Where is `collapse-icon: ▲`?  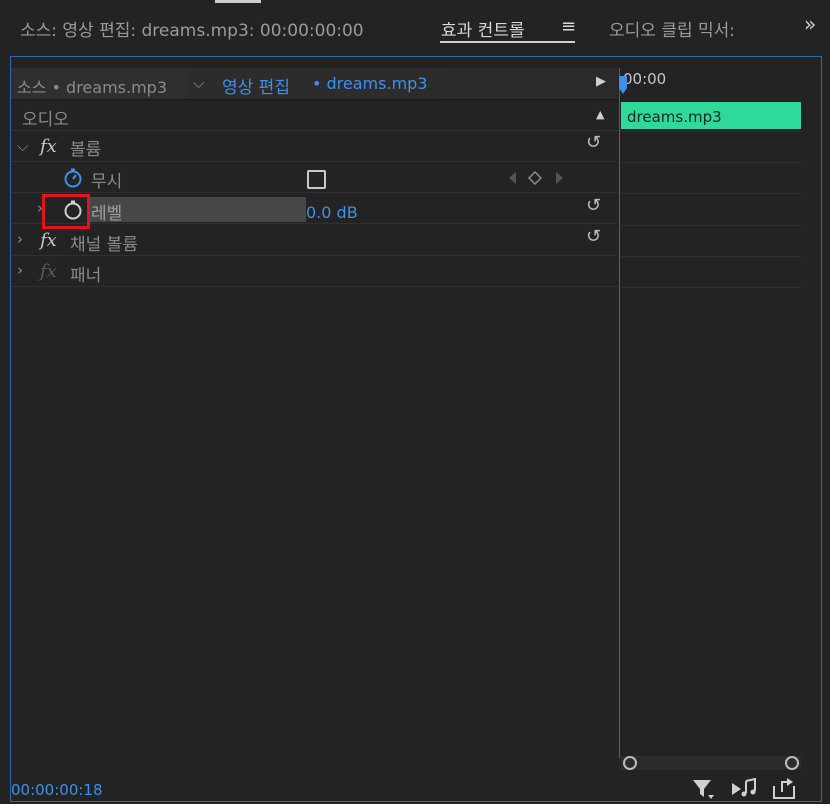 collapse-icon: ▲ is located at coordinates (600, 114).